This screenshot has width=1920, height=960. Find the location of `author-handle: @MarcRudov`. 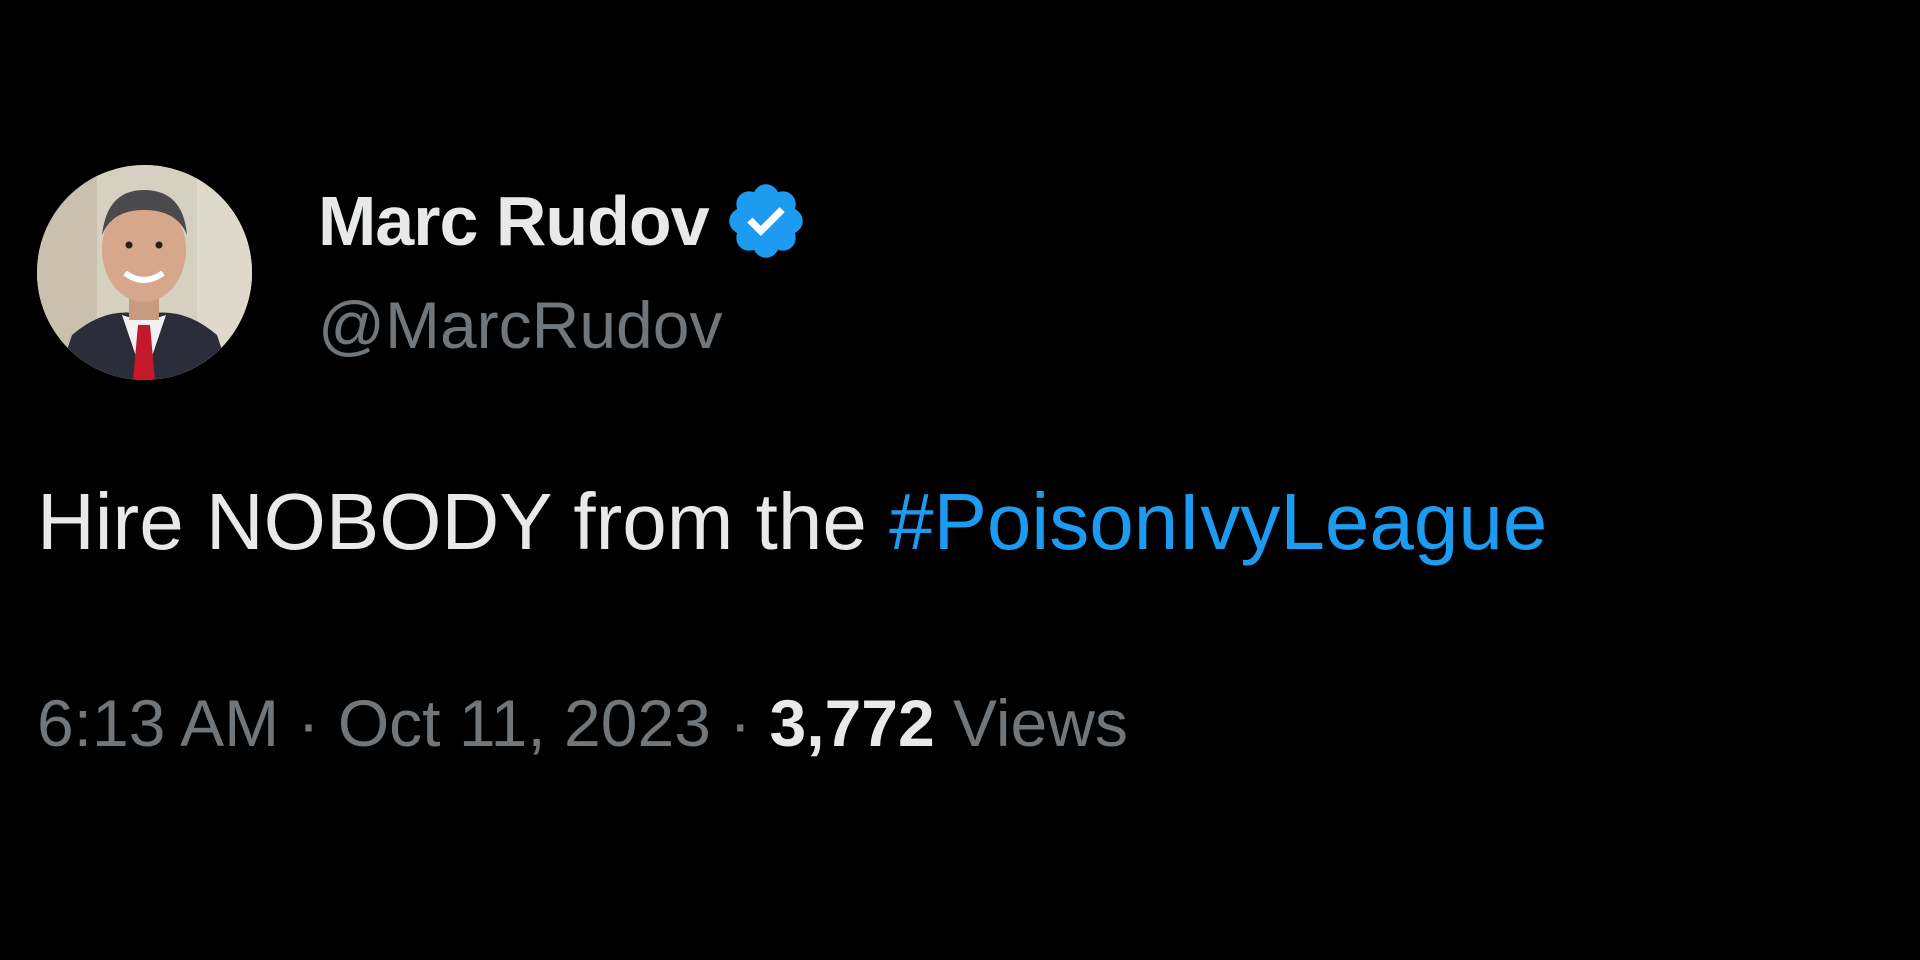

author-handle: @MarcRudov is located at coordinates (520, 325).